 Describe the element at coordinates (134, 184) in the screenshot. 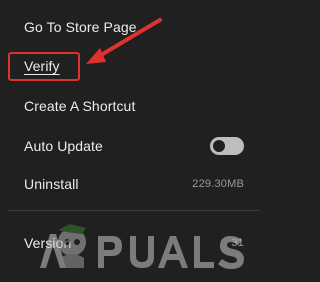

I see `uninstall-item: Uninstall 229.30MB` at that location.